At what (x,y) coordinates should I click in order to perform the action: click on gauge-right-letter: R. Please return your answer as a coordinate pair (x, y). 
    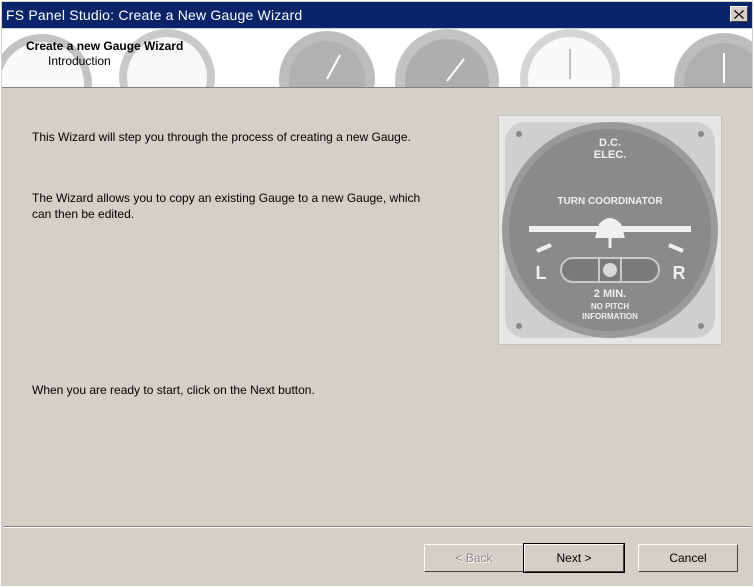
    Looking at the image, I should click on (679, 273).